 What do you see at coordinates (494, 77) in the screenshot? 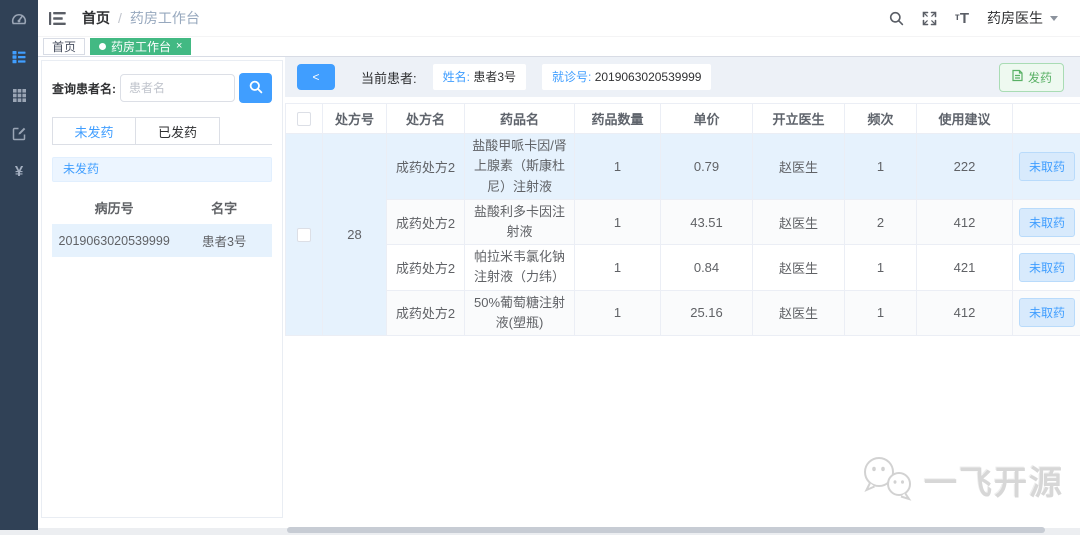
I see `name-value: 患者3号` at bounding box center [494, 77].